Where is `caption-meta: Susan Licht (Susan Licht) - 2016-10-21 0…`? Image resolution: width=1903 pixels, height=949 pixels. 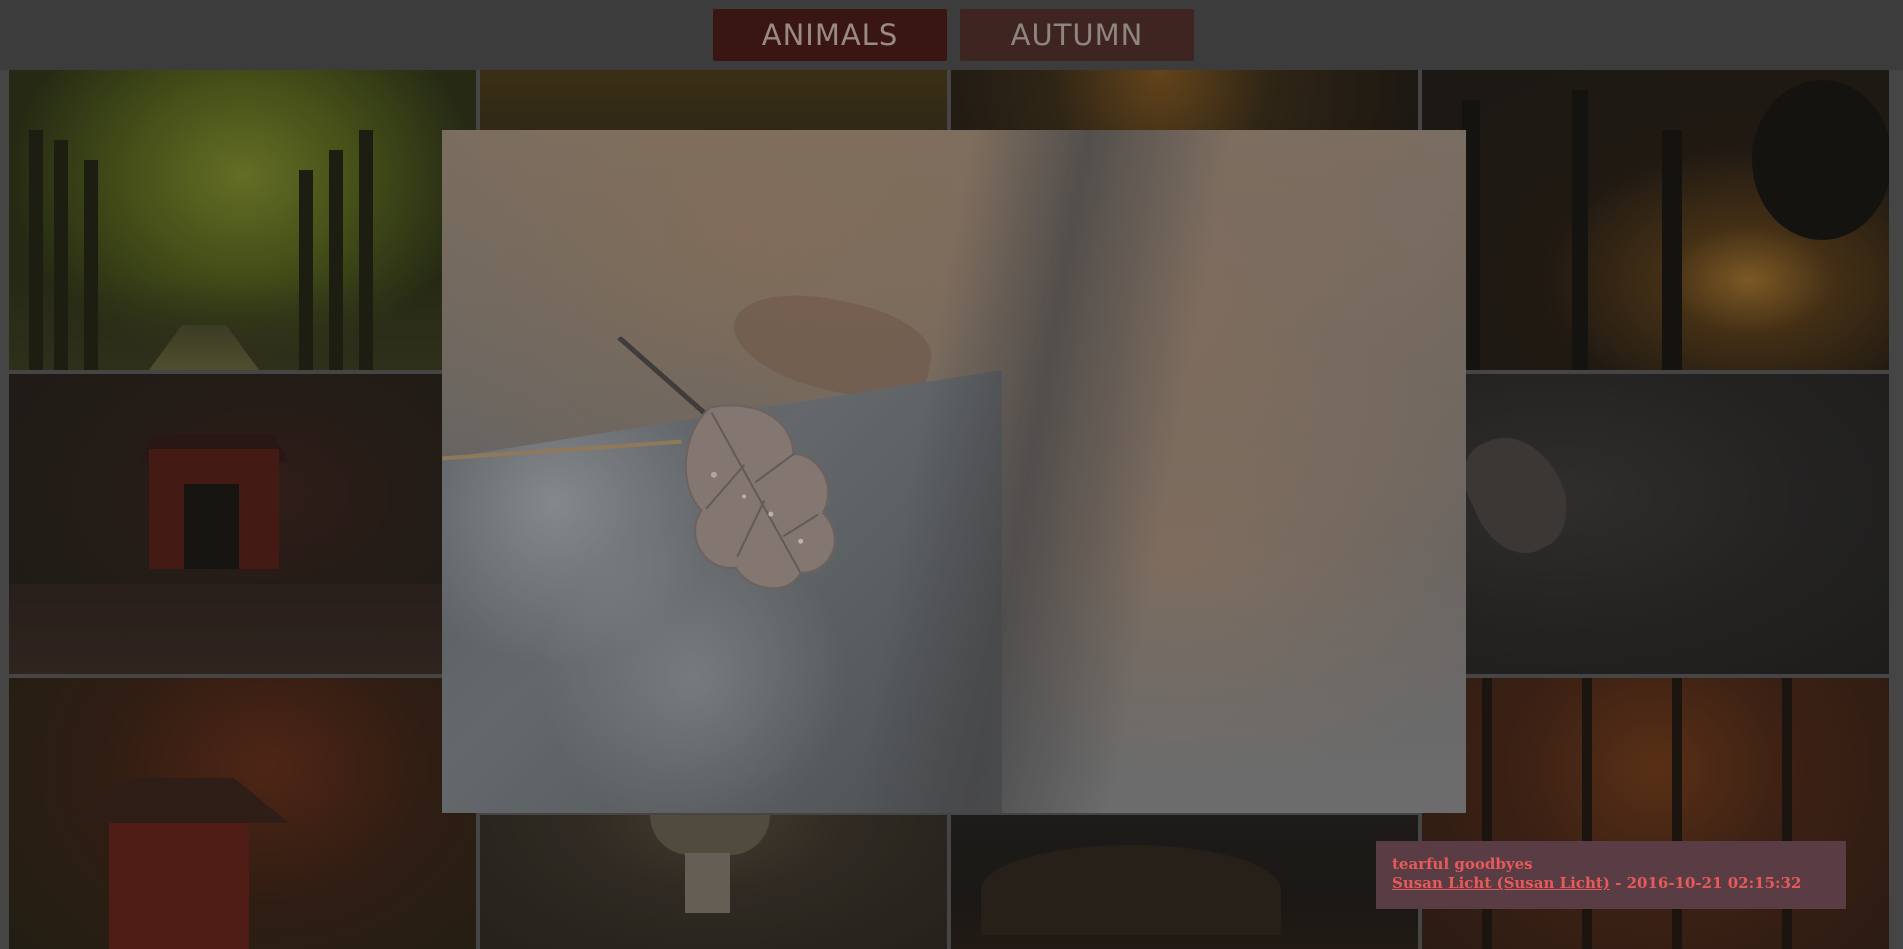 caption-meta: Susan Licht (Susan Licht) - 2016-10-21 0… is located at coordinates (1612, 883).